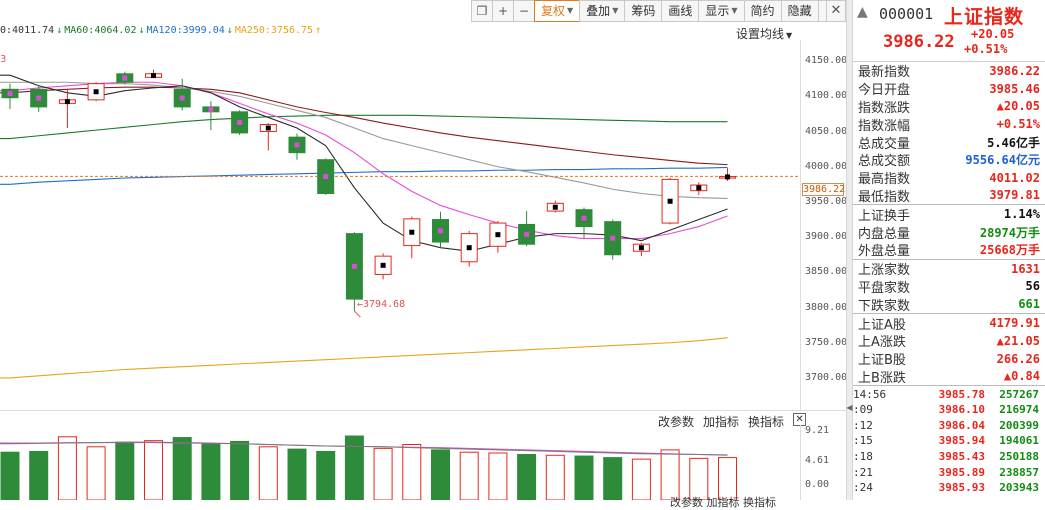 Image resolution: width=1045 pixels, height=510 pixels. What do you see at coordinates (424, 410) in the screenshot?
I see `volume-divider` at bounding box center [424, 410].